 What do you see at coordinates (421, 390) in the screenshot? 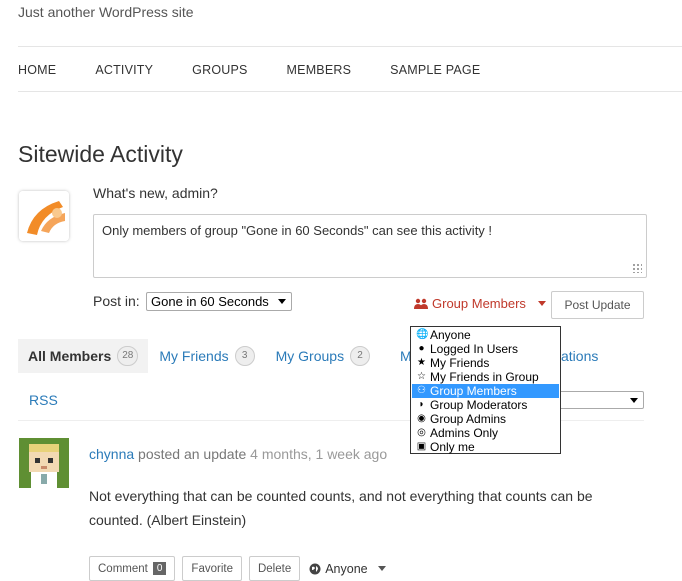
I see `users-icon: ⚇` at bounding box center [421, 390].